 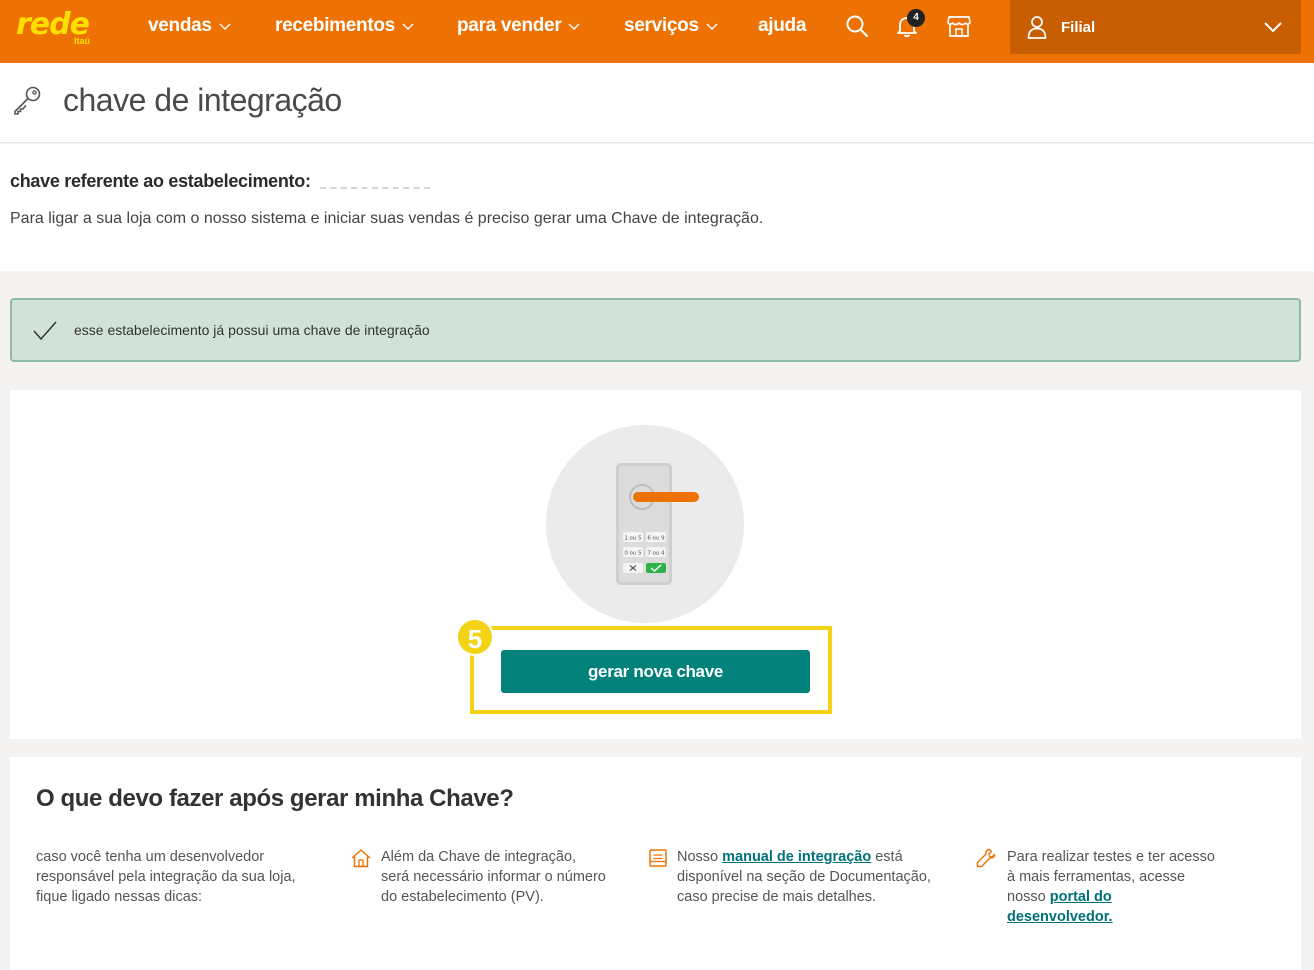 I want to click on nav-ajuda: ajuda, so click(x=782, y=26).